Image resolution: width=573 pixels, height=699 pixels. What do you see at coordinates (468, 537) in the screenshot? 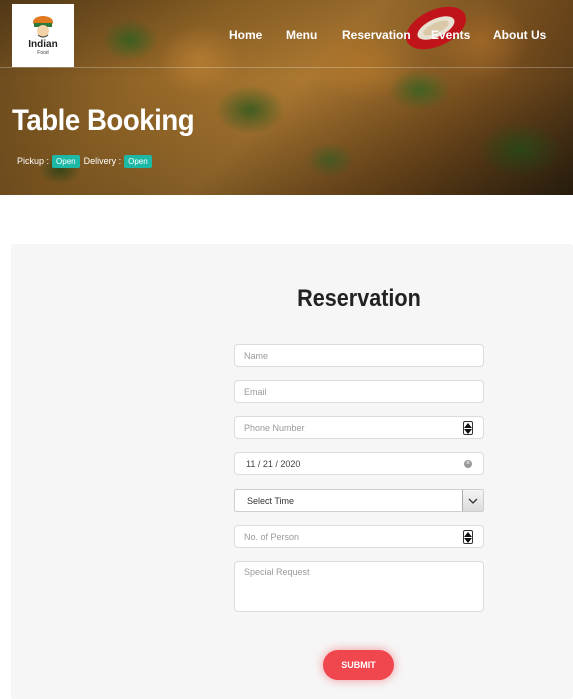
I see `persons-spinner-icon` at bounding box center [468, 537].